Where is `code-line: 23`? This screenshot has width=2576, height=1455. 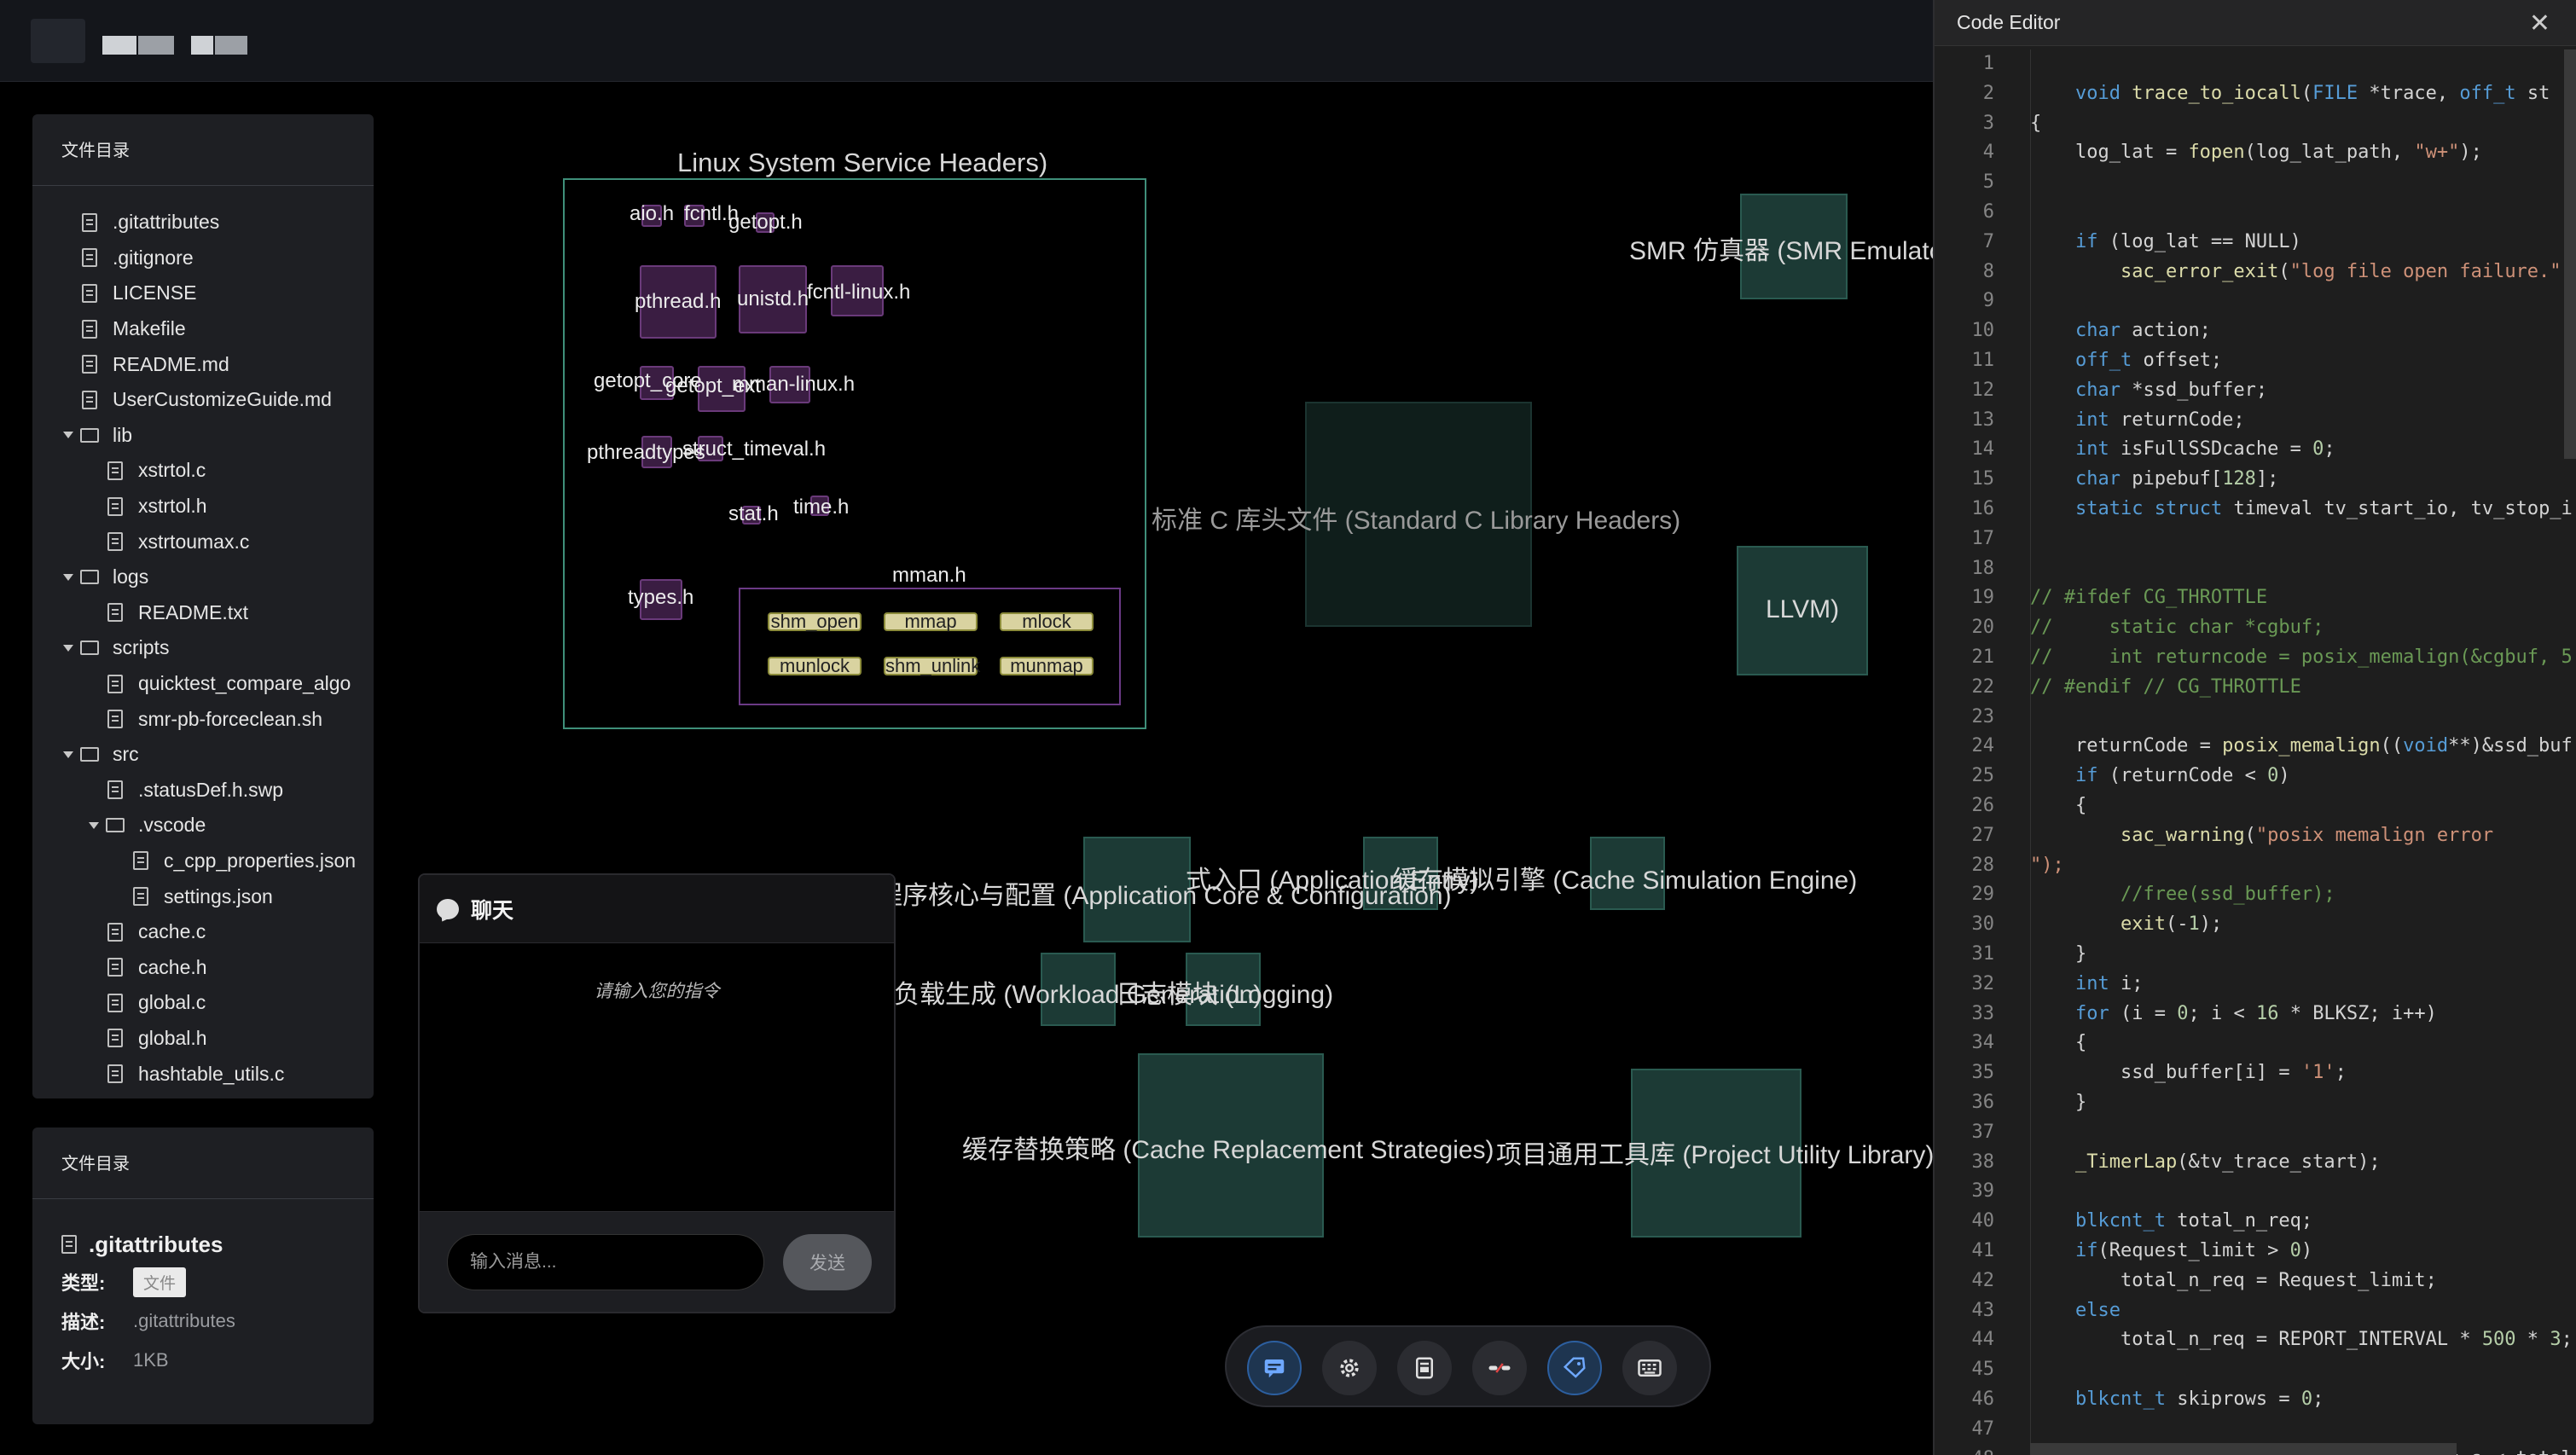
code-line: 23 is located at coordinates (2255, 717).